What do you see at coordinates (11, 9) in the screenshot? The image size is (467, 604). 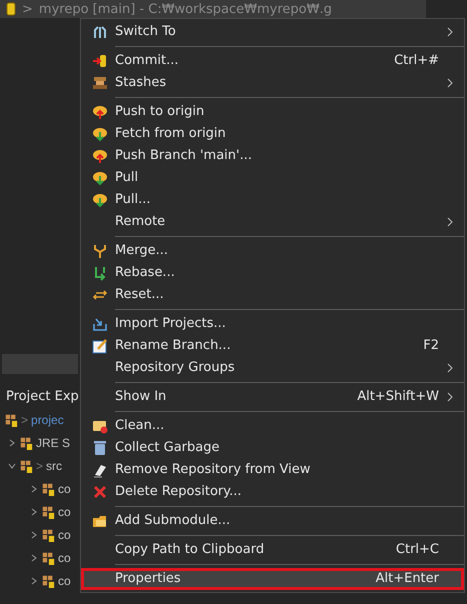 I see `repository-icon` at bounding box center [11, 9].